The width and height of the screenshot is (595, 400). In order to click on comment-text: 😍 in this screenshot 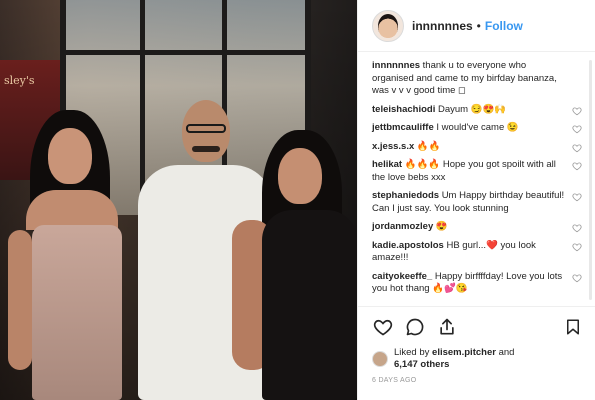, I will do `click(441, 226)`.